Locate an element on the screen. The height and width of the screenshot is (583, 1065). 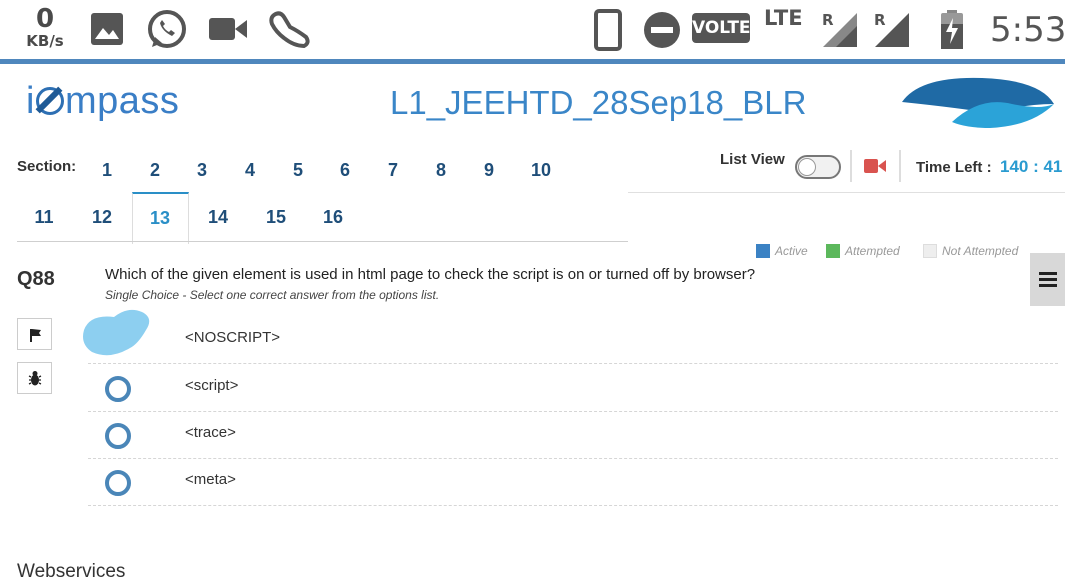
section-tab-11: 11 is located at coordinates (44, 217).